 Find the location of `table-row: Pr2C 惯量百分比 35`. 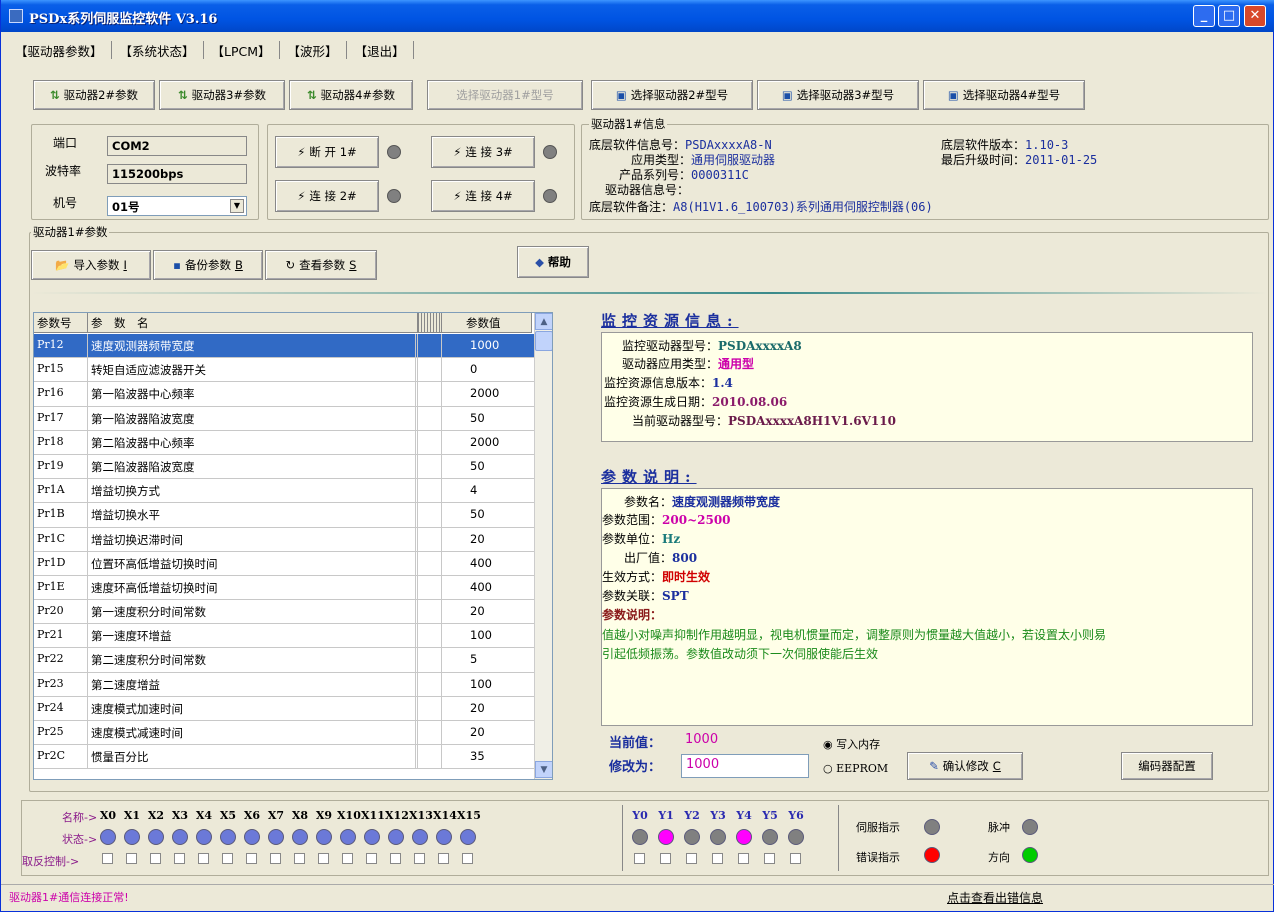

table-row: Pr2C 惯量百分比 35 is located at coordinates (284, 757).